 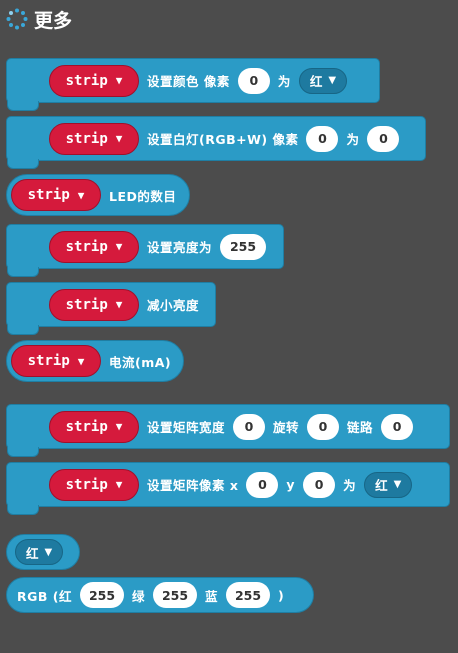 What do you see at coordinates (53, 20) in the screenshot?
I see `category-title: 更多` at bounding box center [53, 20].